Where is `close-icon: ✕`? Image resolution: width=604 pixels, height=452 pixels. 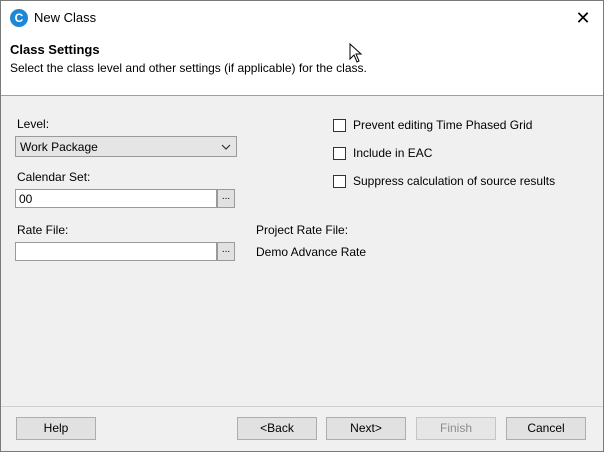 close-icon: ✕ is located at coordinates (583, 18).